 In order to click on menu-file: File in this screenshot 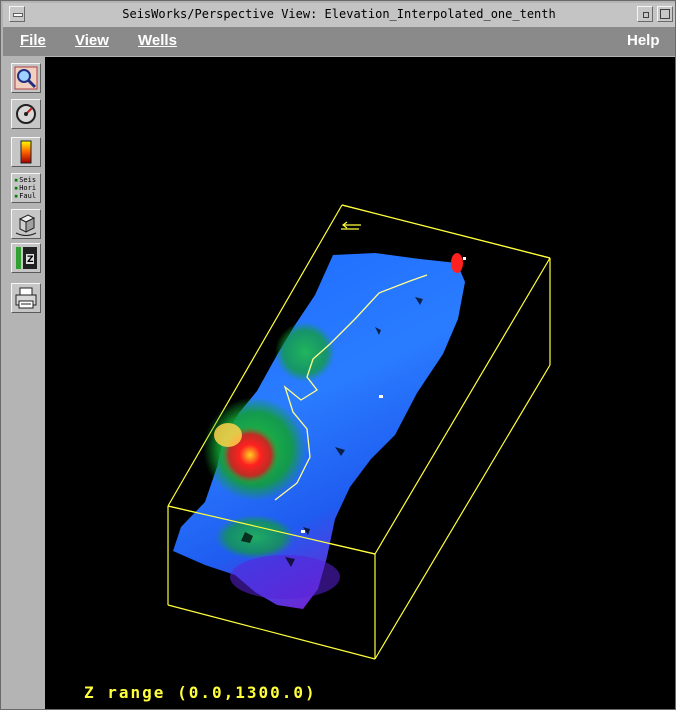, I will do `click(33, 40)`.